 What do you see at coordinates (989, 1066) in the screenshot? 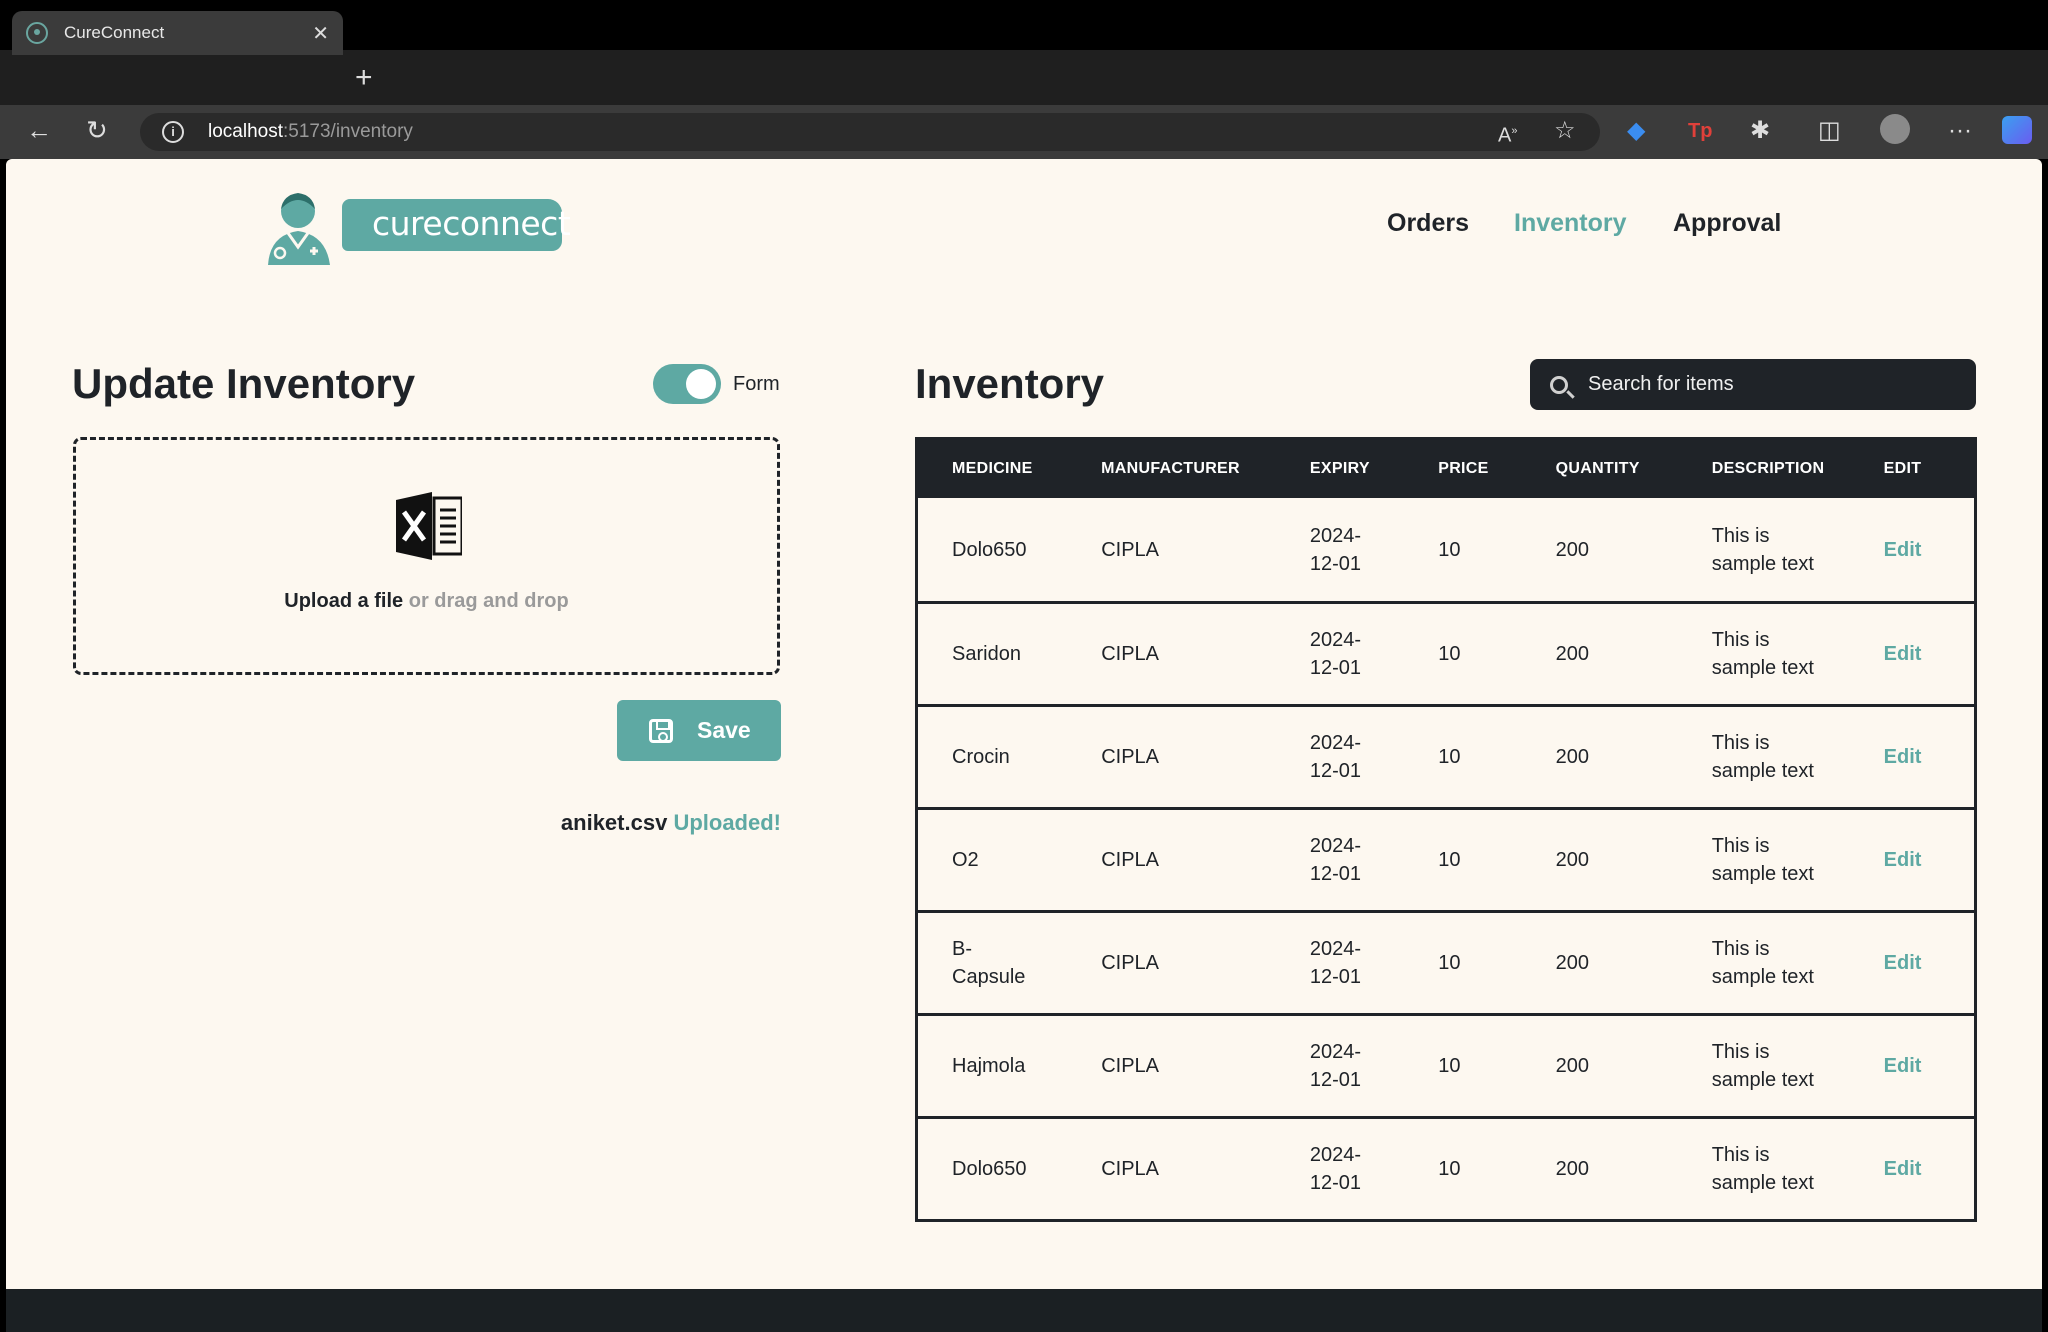
I see `medicine-name: Hajmola` at bounding box center [989, 1066].